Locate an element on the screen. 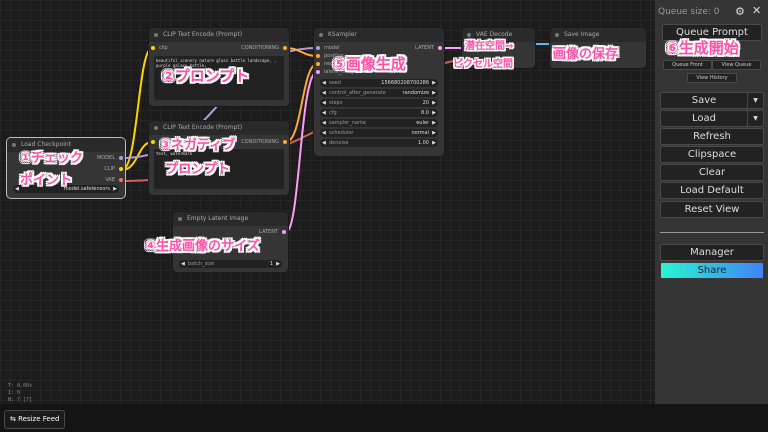  queue-front-button: Queue Front is located at coordinates (687, 65).